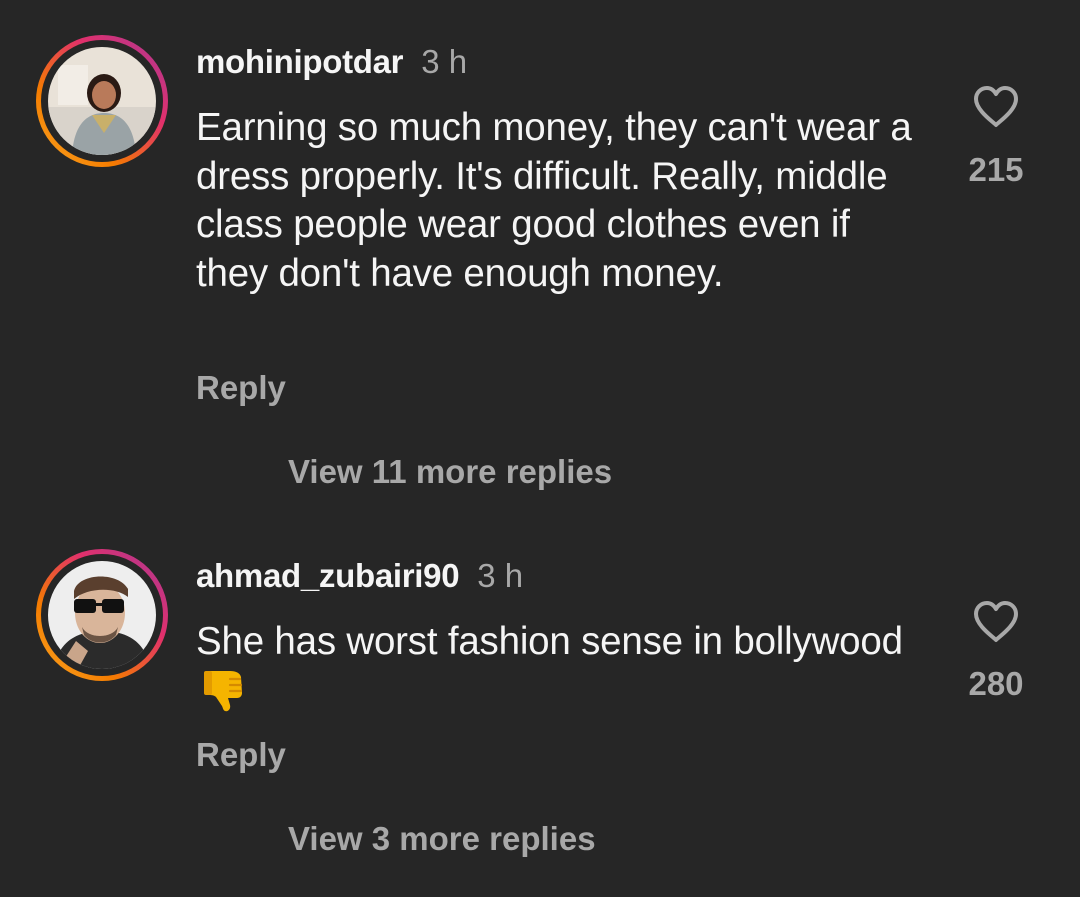 The width and height of the screenshot is (1080, 897). What do you see at coordinates (442, 839) in the screenshot?
I see `view-more-replies-button: View 3 more replies` at bounding box center [442, 839].